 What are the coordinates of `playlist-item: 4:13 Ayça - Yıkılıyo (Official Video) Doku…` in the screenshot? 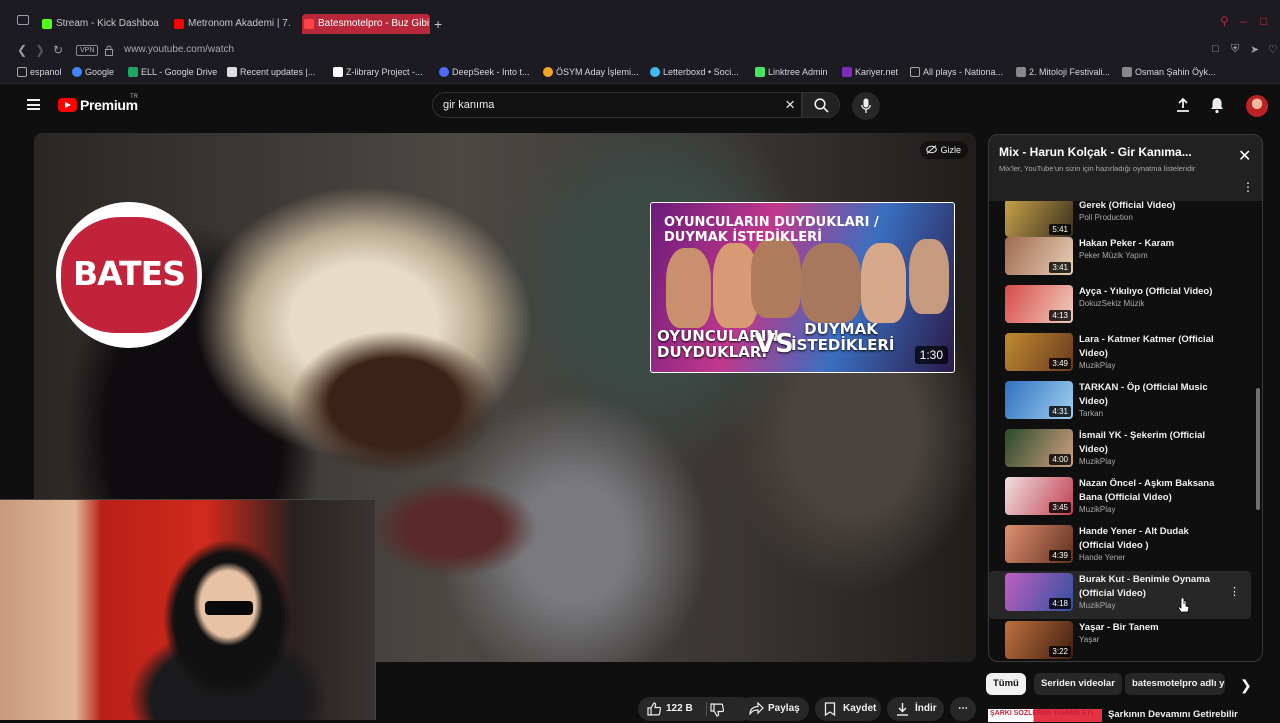 It's located at (1120, 307).